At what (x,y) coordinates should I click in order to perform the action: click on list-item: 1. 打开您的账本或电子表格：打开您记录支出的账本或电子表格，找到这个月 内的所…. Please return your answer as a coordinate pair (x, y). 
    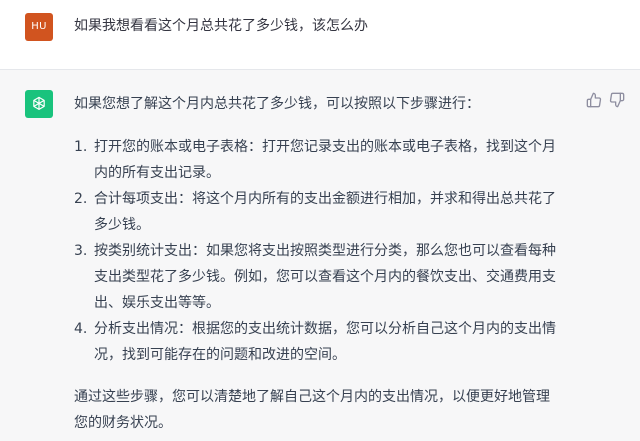
    Looking at the image, I should click on (327, 160).